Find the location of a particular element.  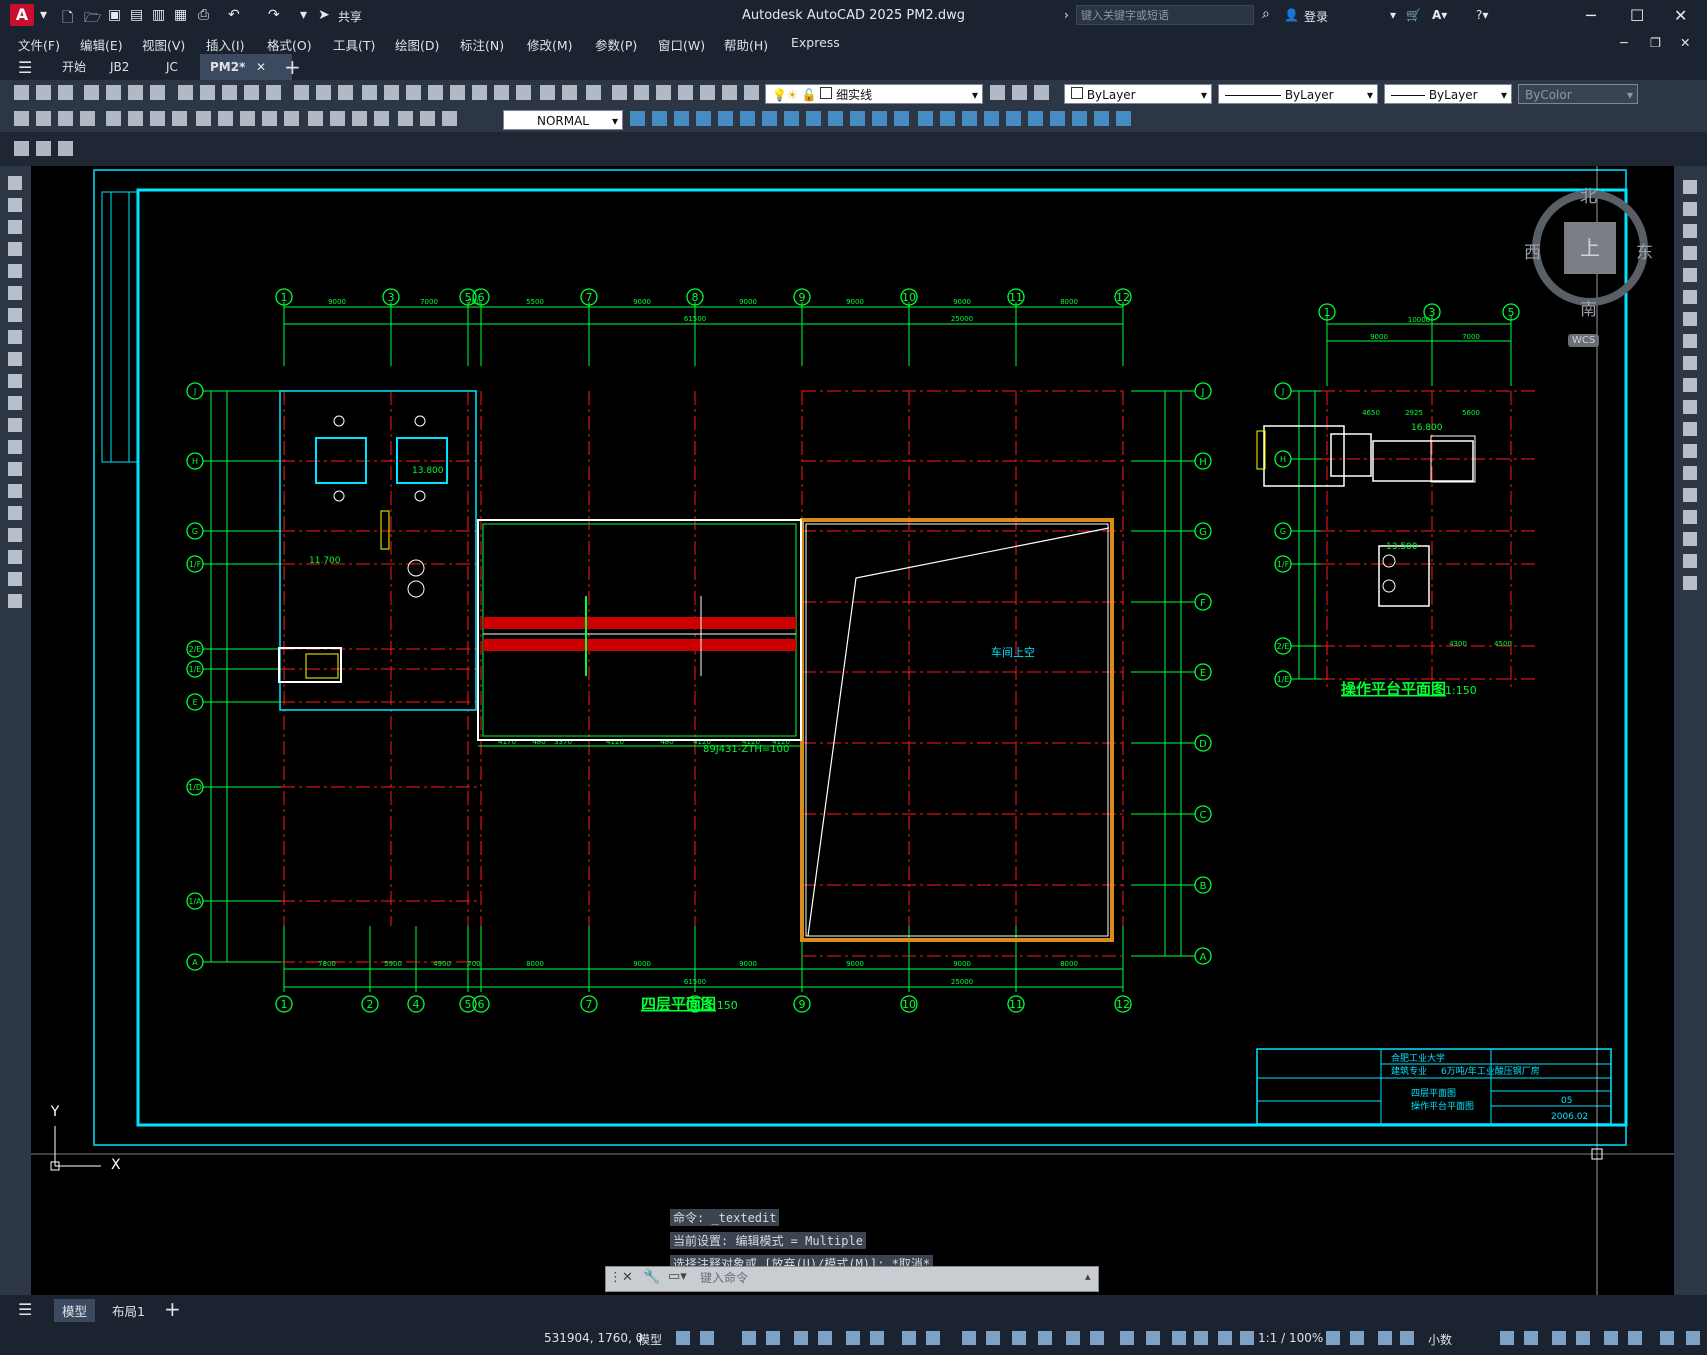

help-icon: ?▾ is located at coordinates (1482, 15).